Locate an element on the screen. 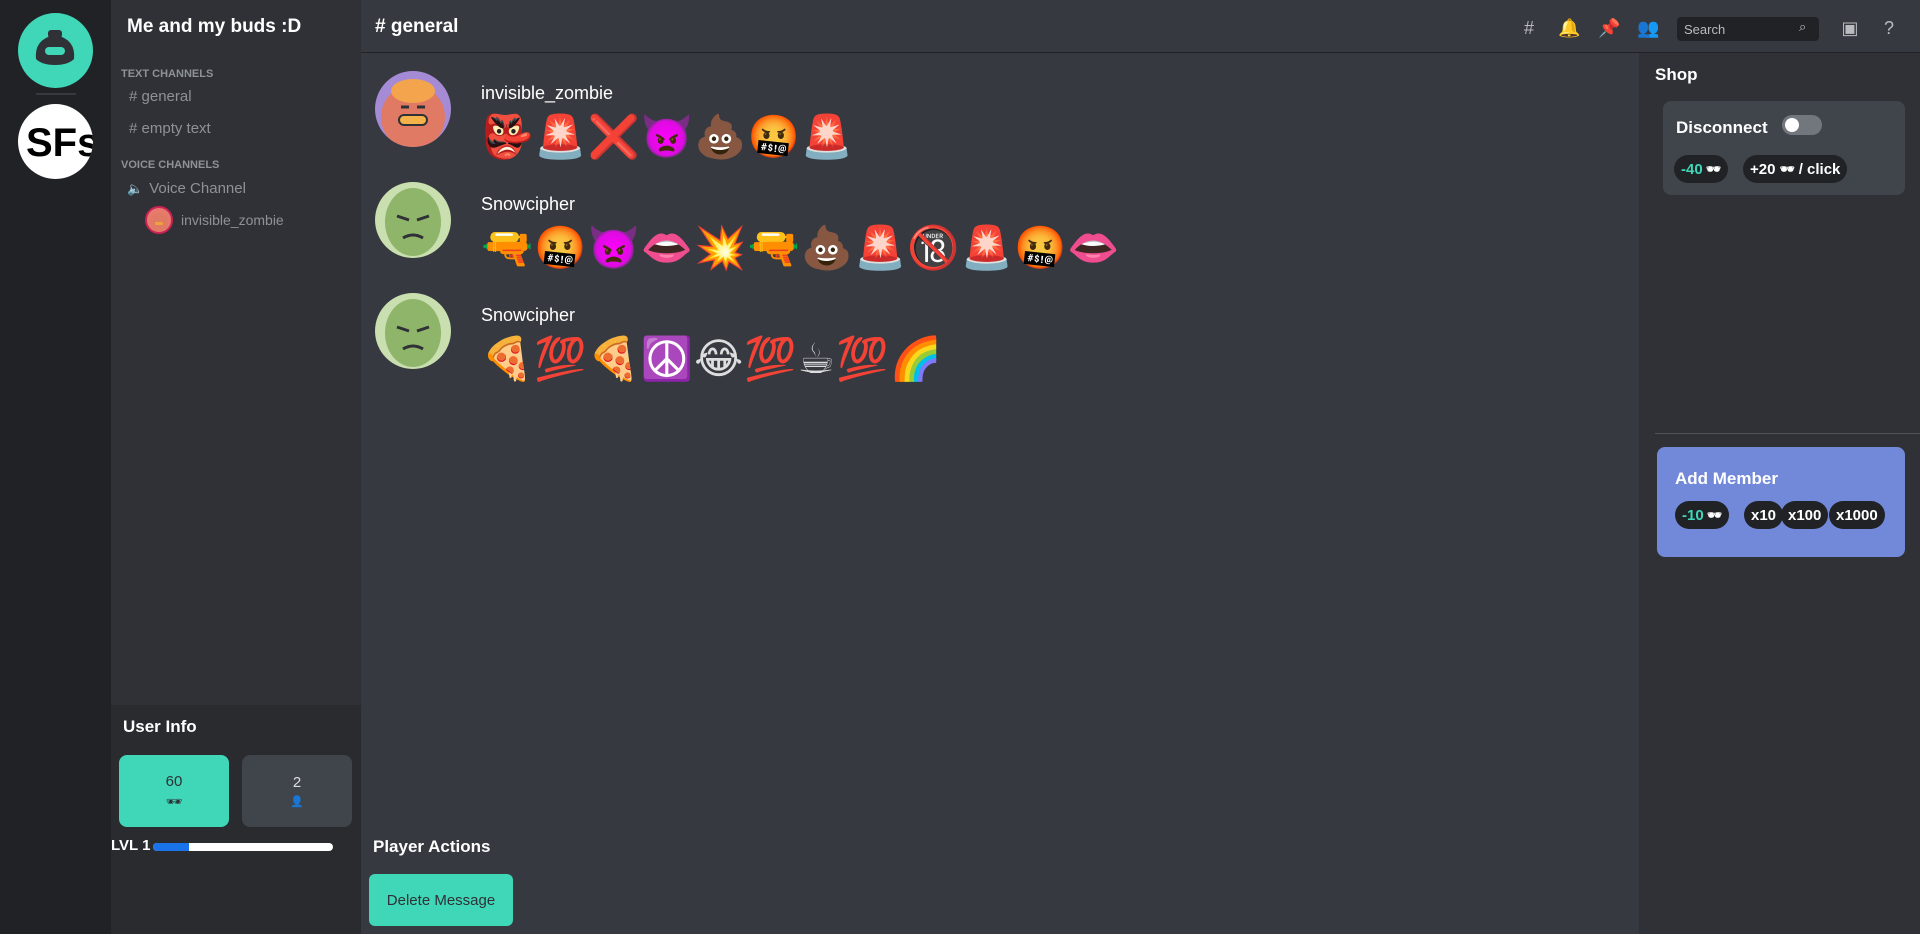 The height and width of the screenshot is (934, 1920). disconnect-card: Disconnect -40 🕶 +20 🕶 / click is located at coordinates (1784, 148).